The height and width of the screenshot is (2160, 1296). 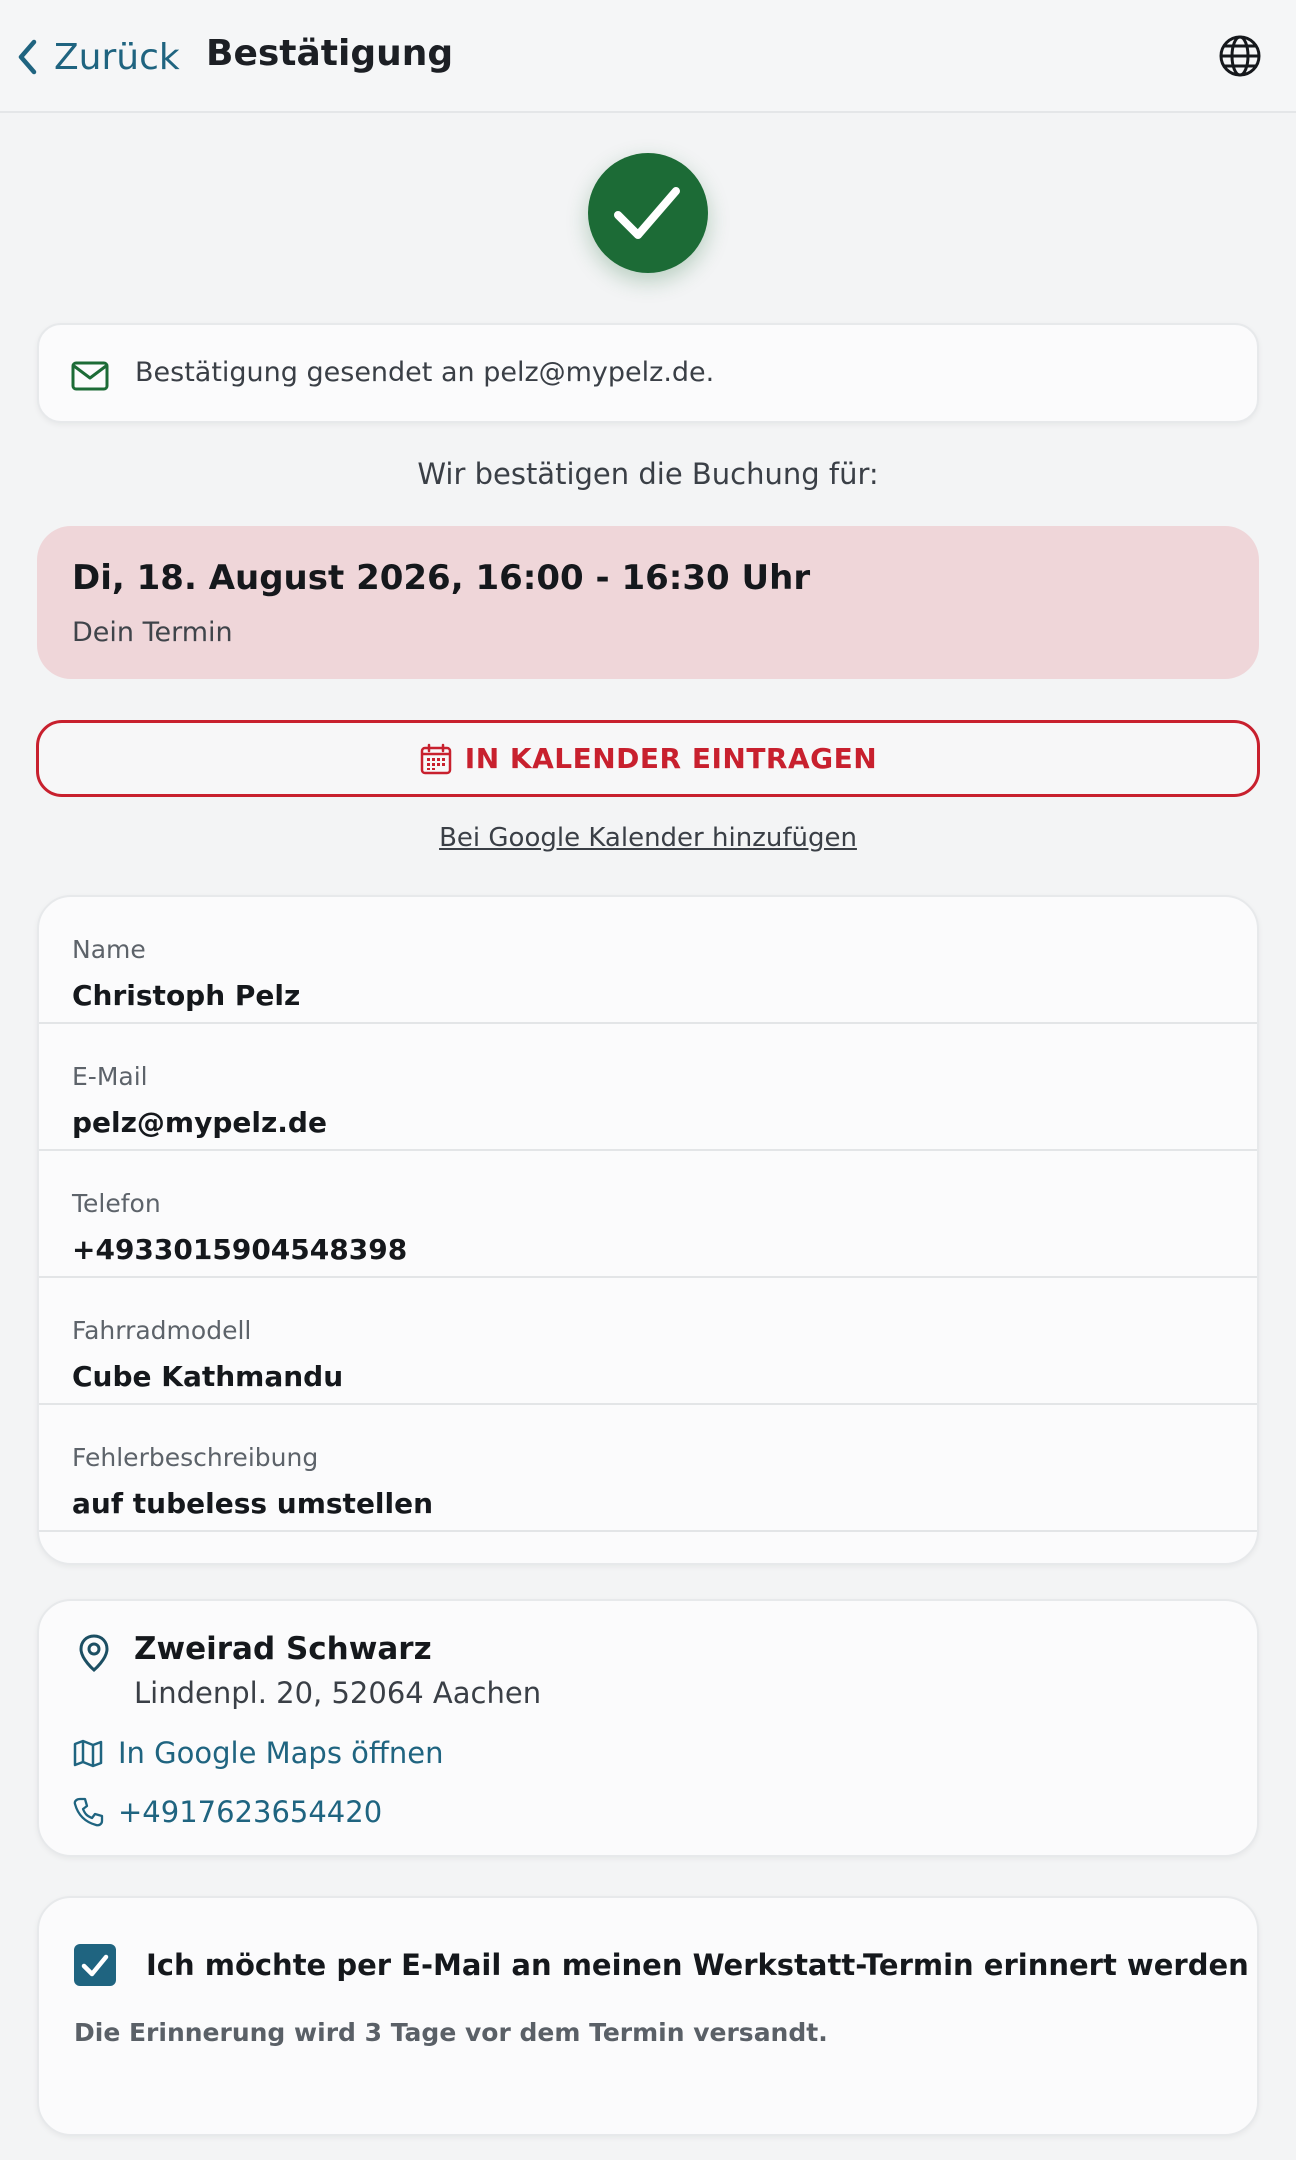 What do you see at coordinates (88, 1753) in the screenshot?
I see `map-icon` at bounding box center [88, 1753].